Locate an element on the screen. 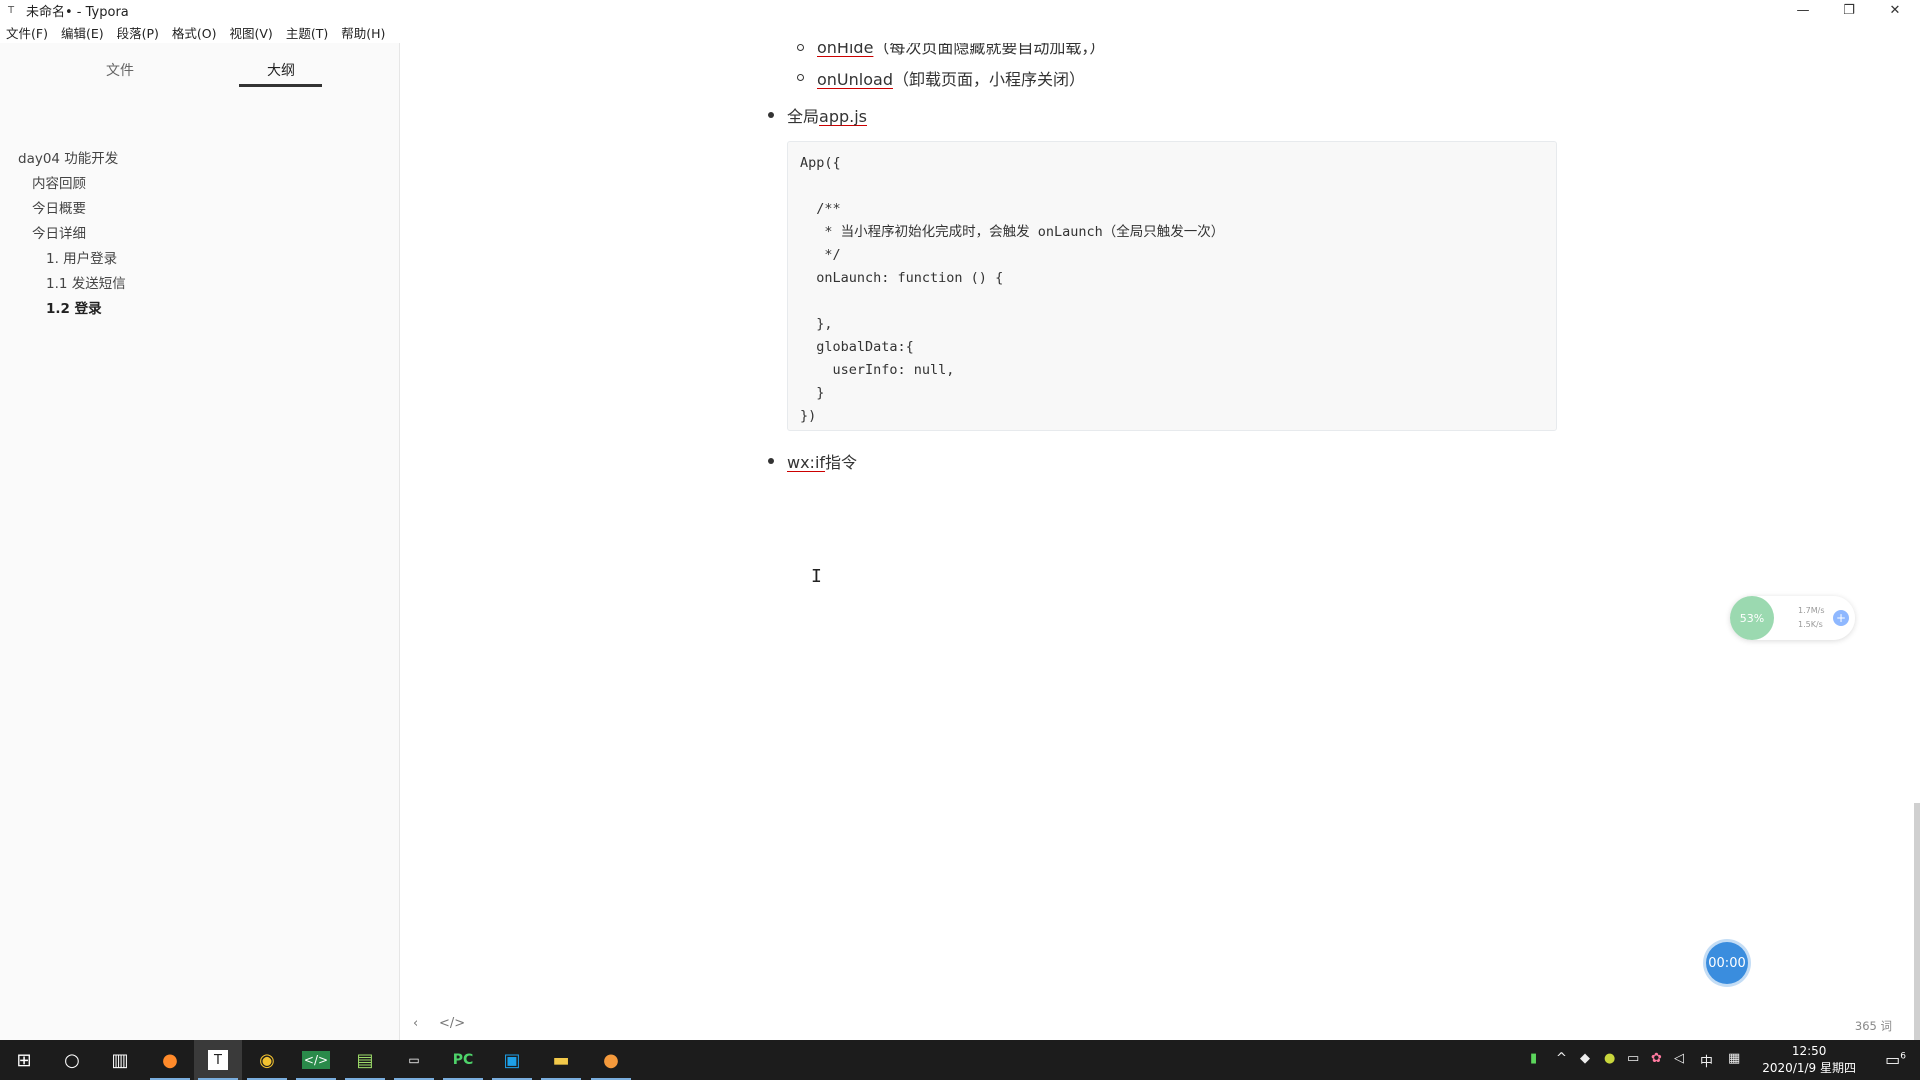  code-editor-icon: </> is located at coordinates (316, 1060).